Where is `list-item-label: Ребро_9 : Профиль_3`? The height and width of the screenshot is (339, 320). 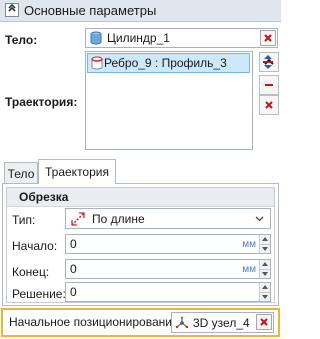
list-item-label: Ребро_9 : Профиль_3 is located at coordinates (165, 63).